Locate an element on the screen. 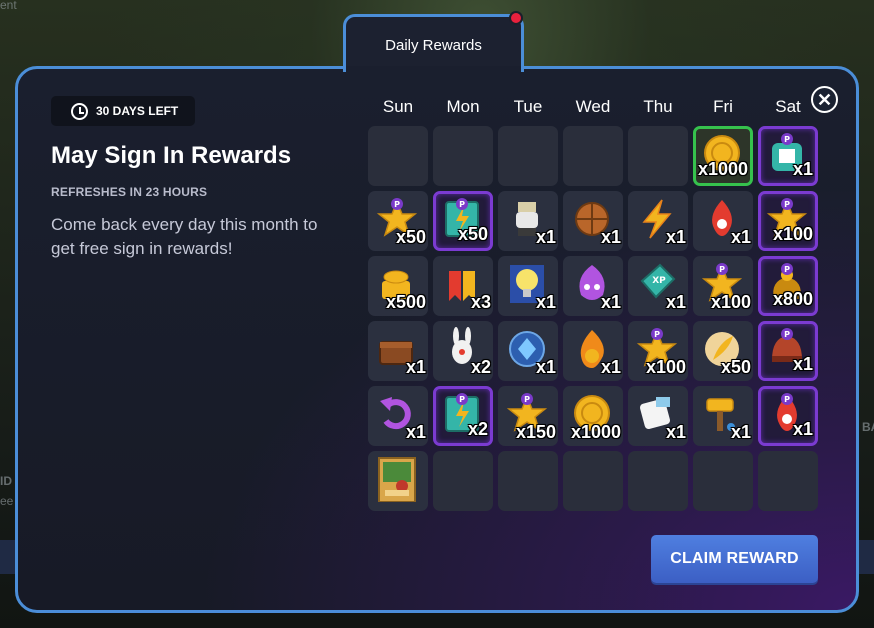  background-text: ID is located at coordinates (6, 481).